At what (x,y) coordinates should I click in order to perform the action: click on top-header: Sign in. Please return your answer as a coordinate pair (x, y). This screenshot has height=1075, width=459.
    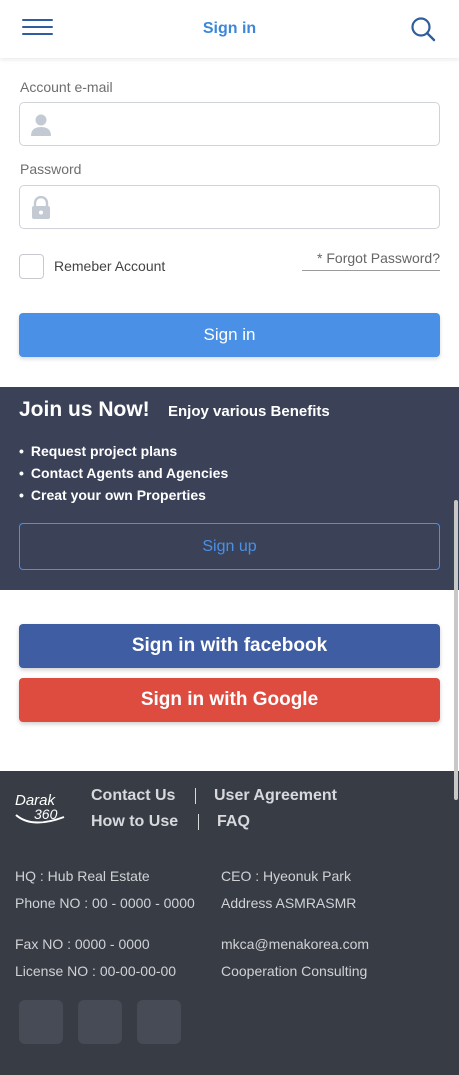
    Looking at the image, I should click on (229, 29).